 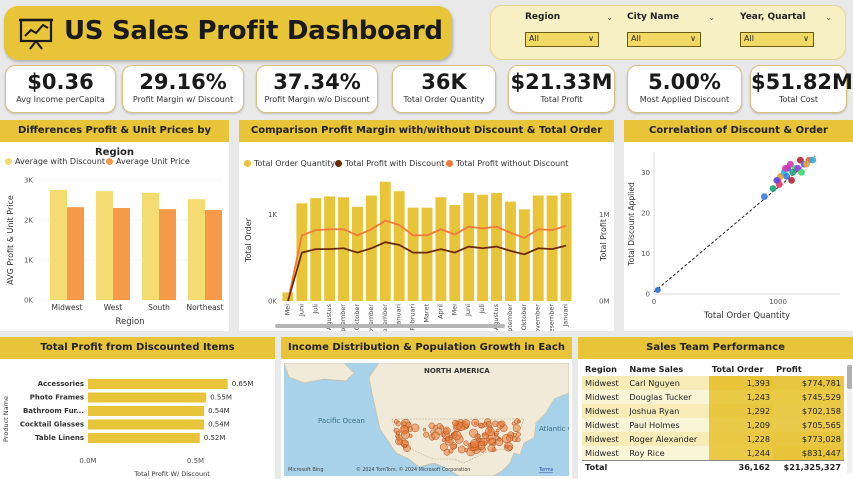 I want to click on year-select: All ∨, so click(x=777, y=39).